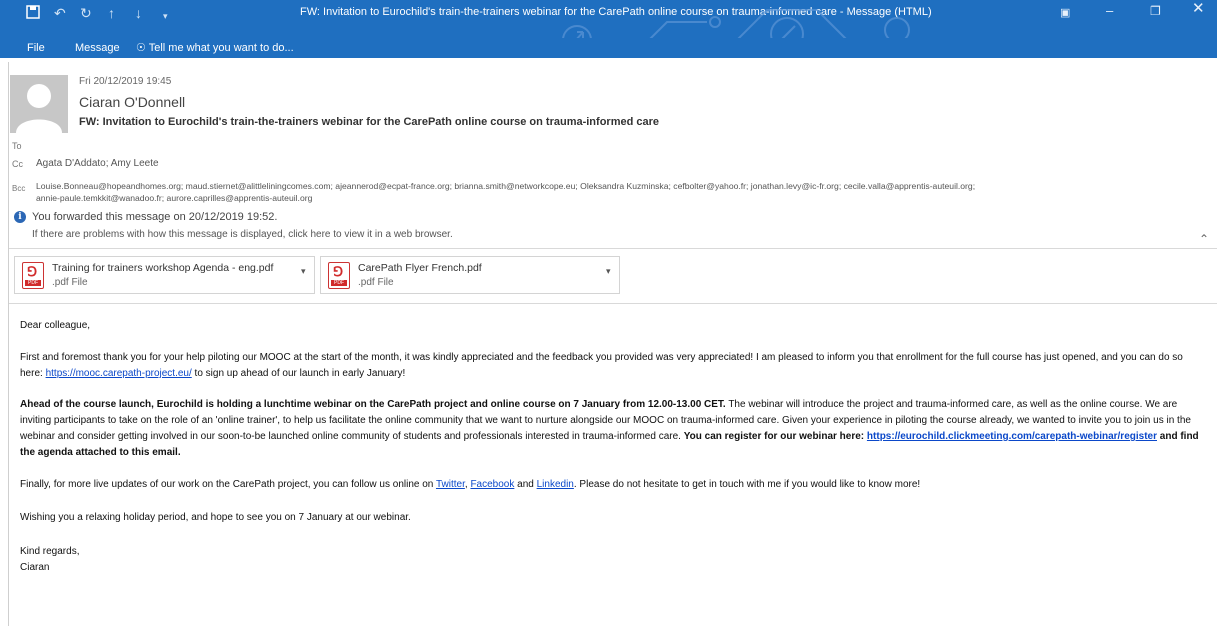 The width and height of the screenshot is (1217, 626). I want to click on sender-name: Ciaran O'Donnell, so click(132, 102).